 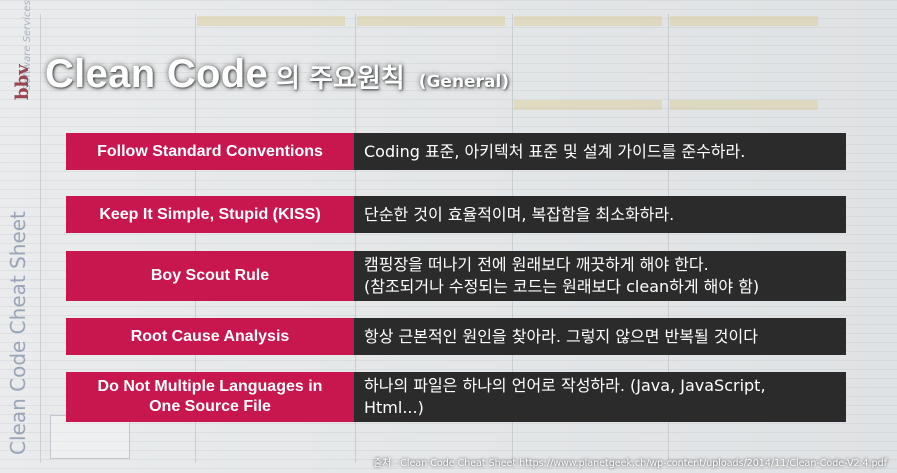 I want to click on principle-name-line: Do Not Multiple Languages in, so click(x=210, y=386).